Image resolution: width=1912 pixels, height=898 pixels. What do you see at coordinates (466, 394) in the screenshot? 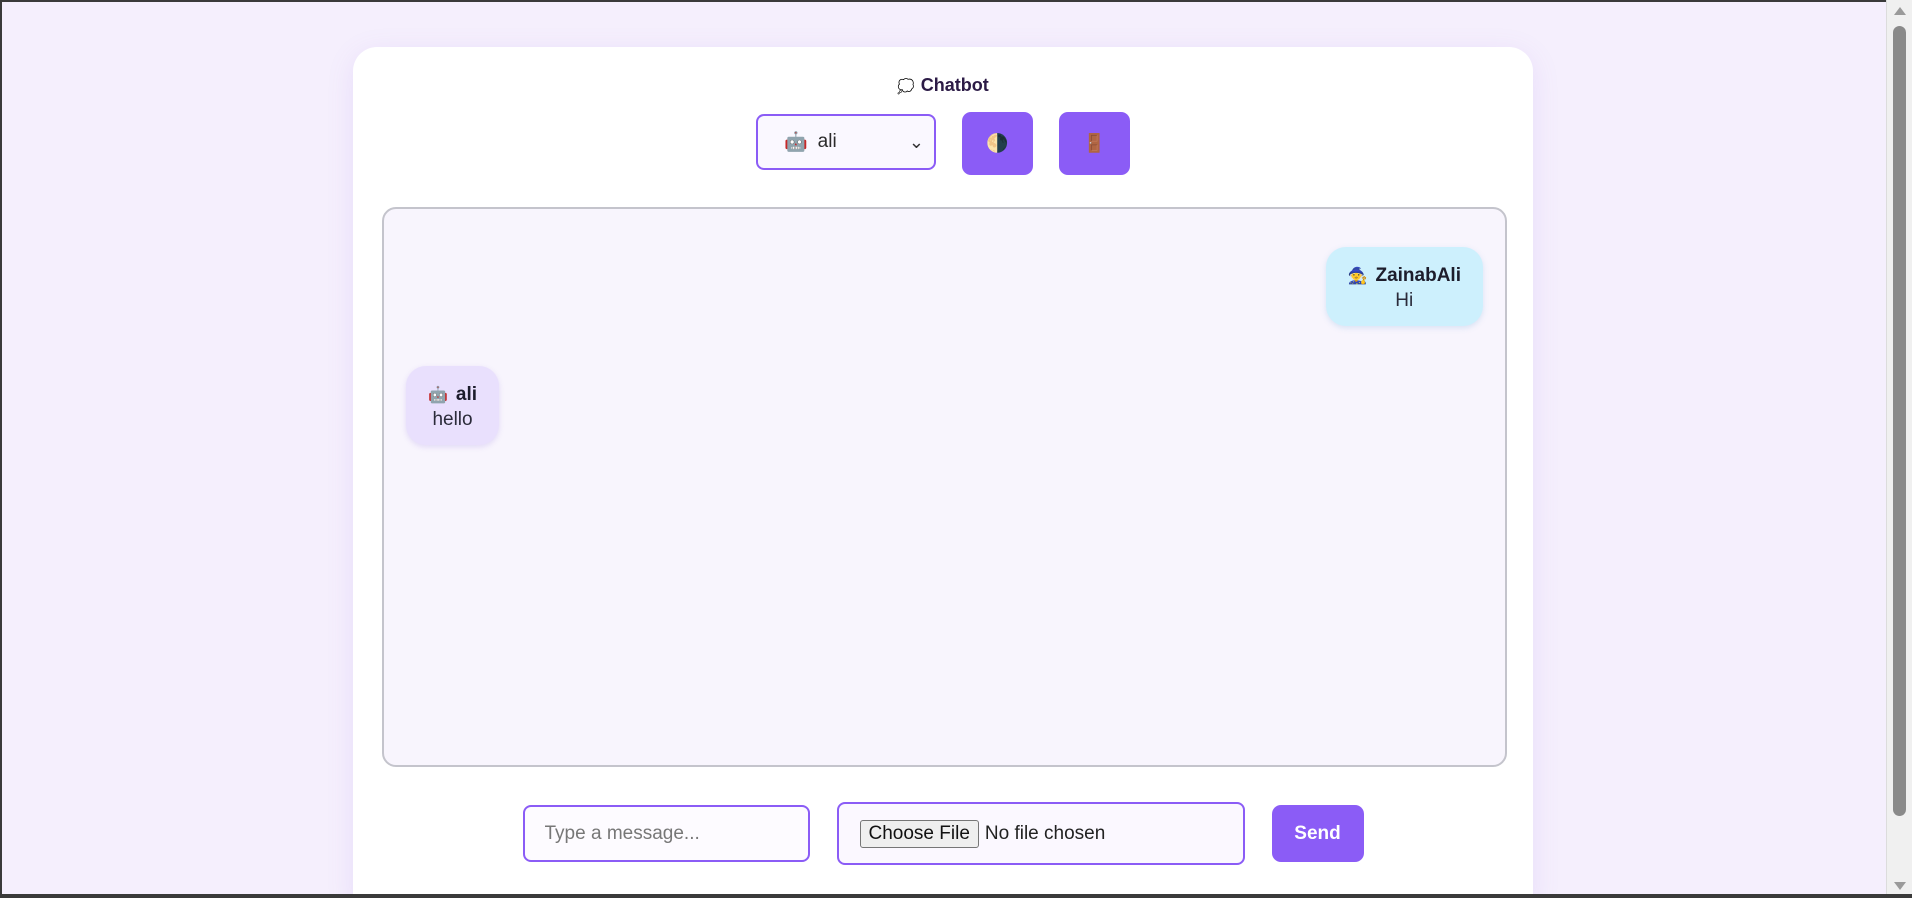
I see `message-sender-name: ali` at bounding box center [466, 394].